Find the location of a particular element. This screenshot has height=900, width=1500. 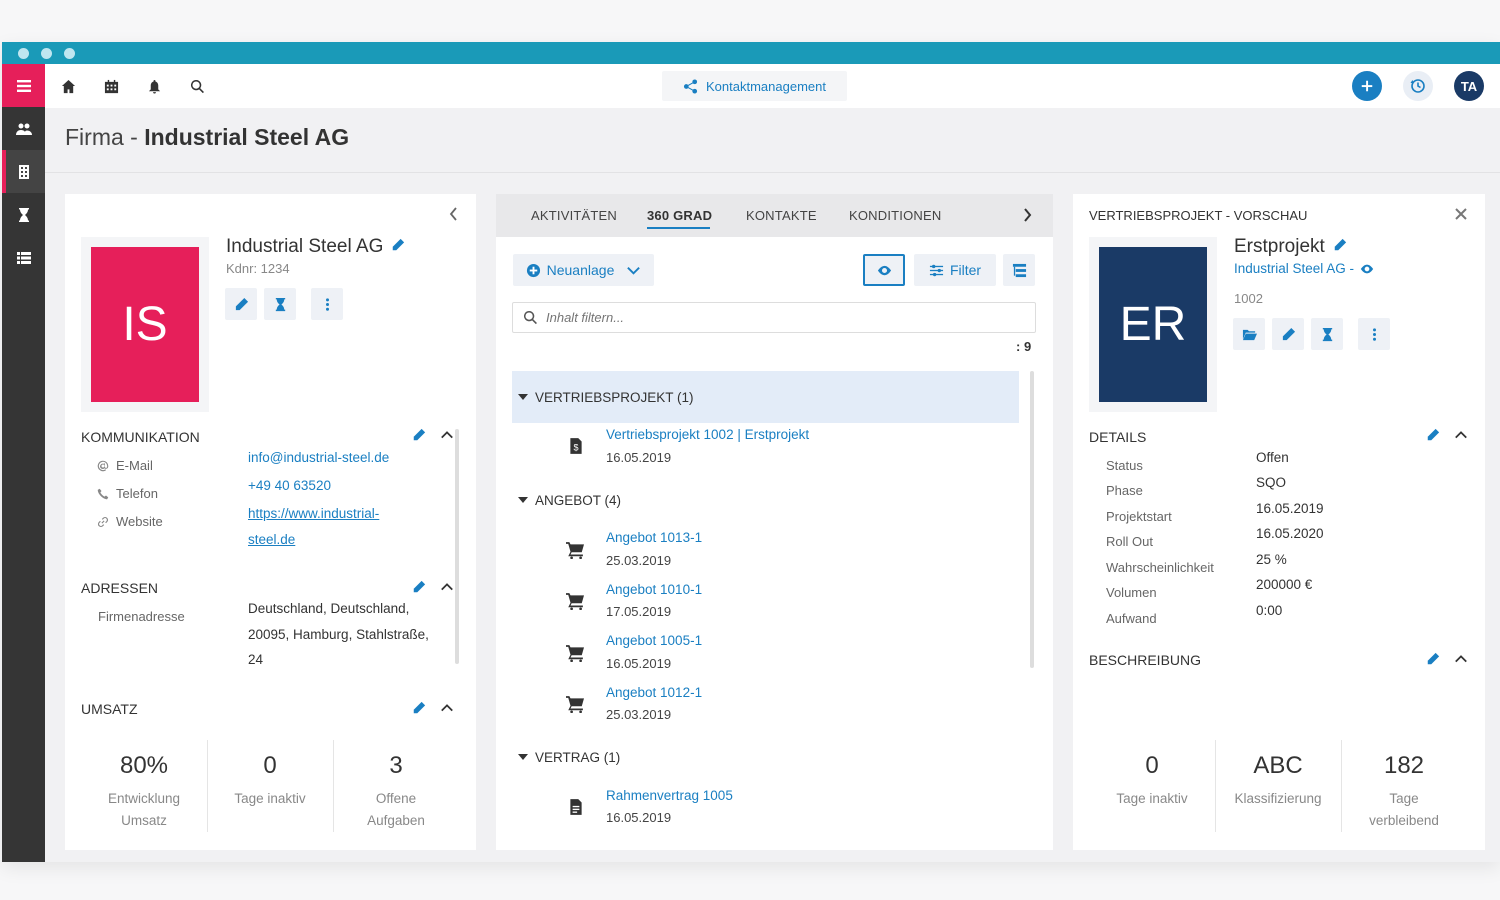

calendar-icon is located at coordinates (111, 86).